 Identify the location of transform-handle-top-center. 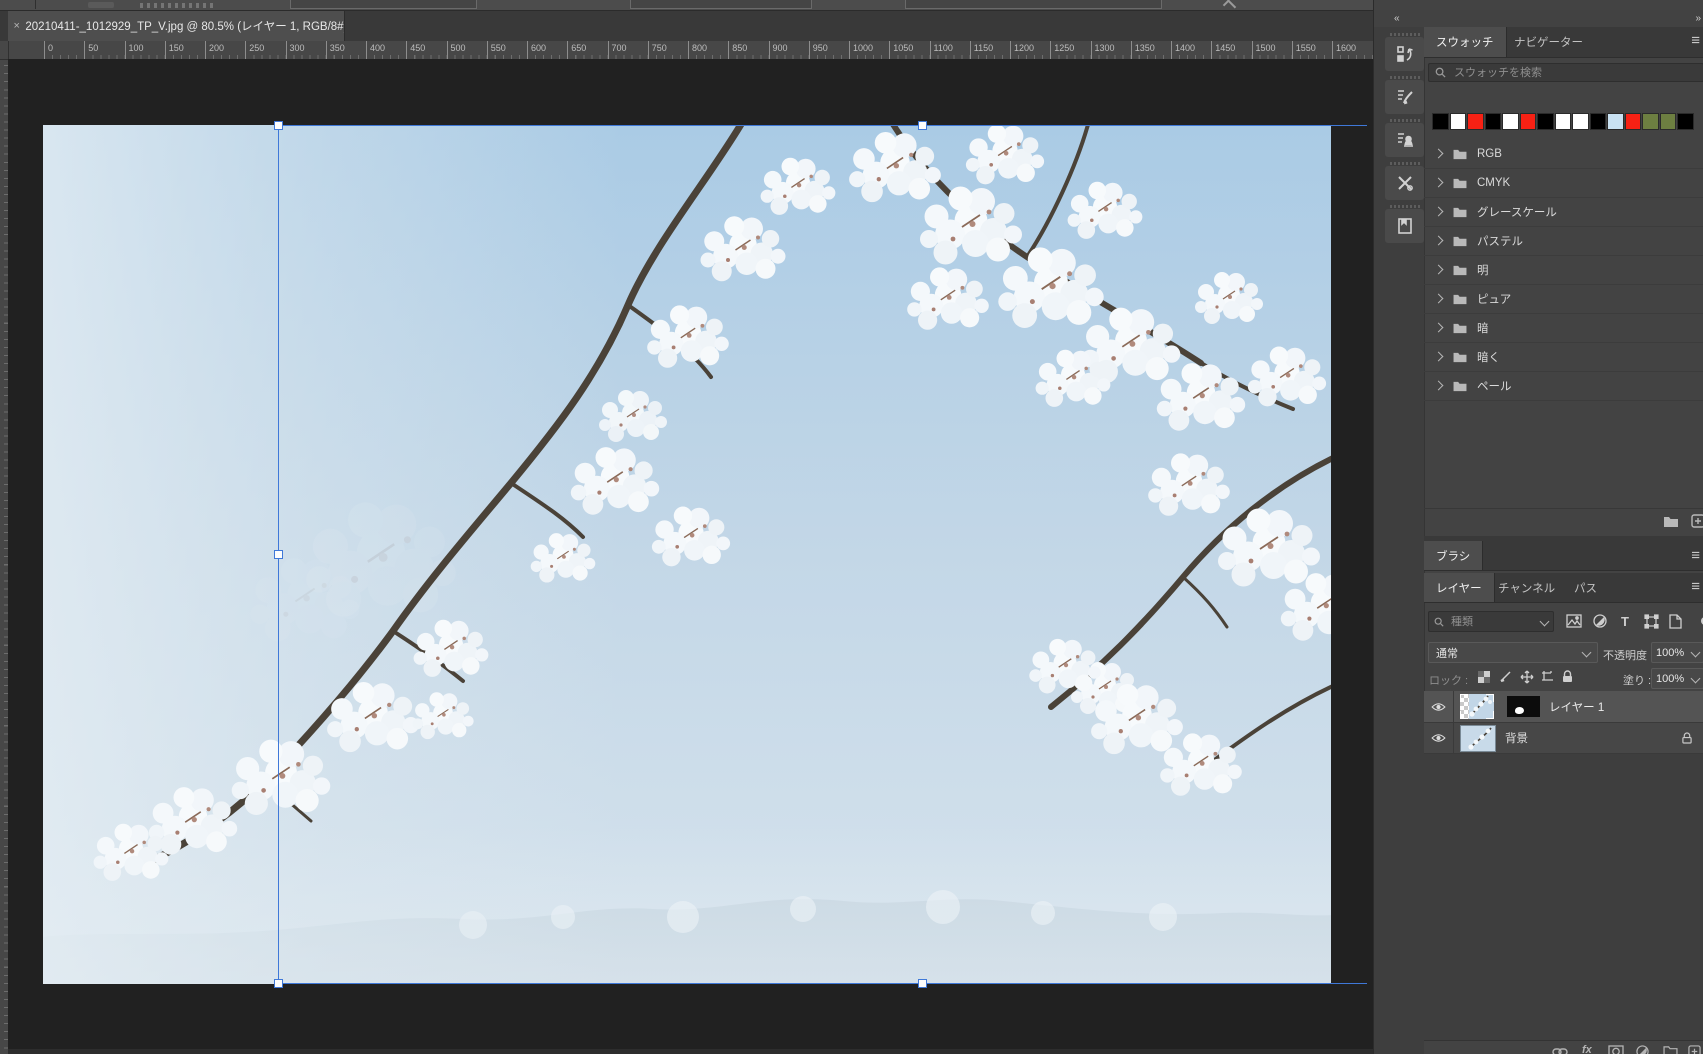
(922, 125).